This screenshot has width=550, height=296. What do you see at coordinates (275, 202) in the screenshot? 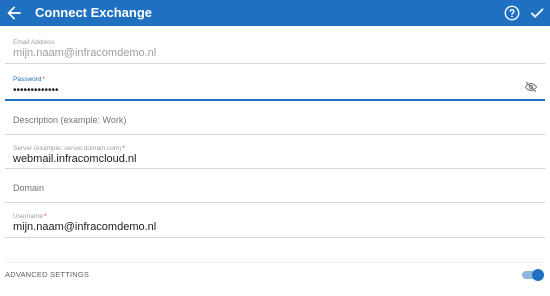
I see `domain-underline` at bounding box center [275, 202].